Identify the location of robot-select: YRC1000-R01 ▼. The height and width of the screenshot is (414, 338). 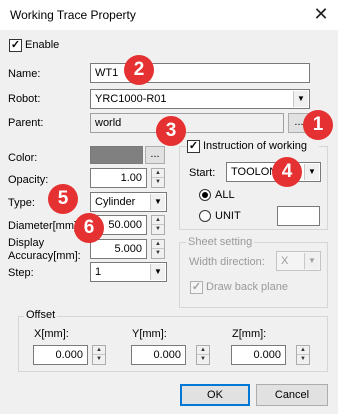
(200, 99).